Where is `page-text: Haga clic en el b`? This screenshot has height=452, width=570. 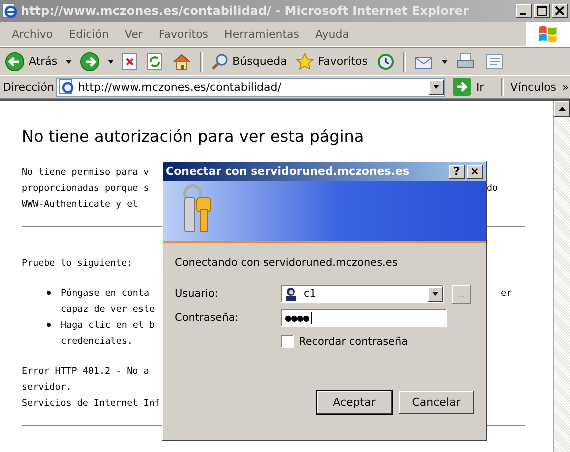
page-text: Haga clic en el b is located at coordinates (108, 325).